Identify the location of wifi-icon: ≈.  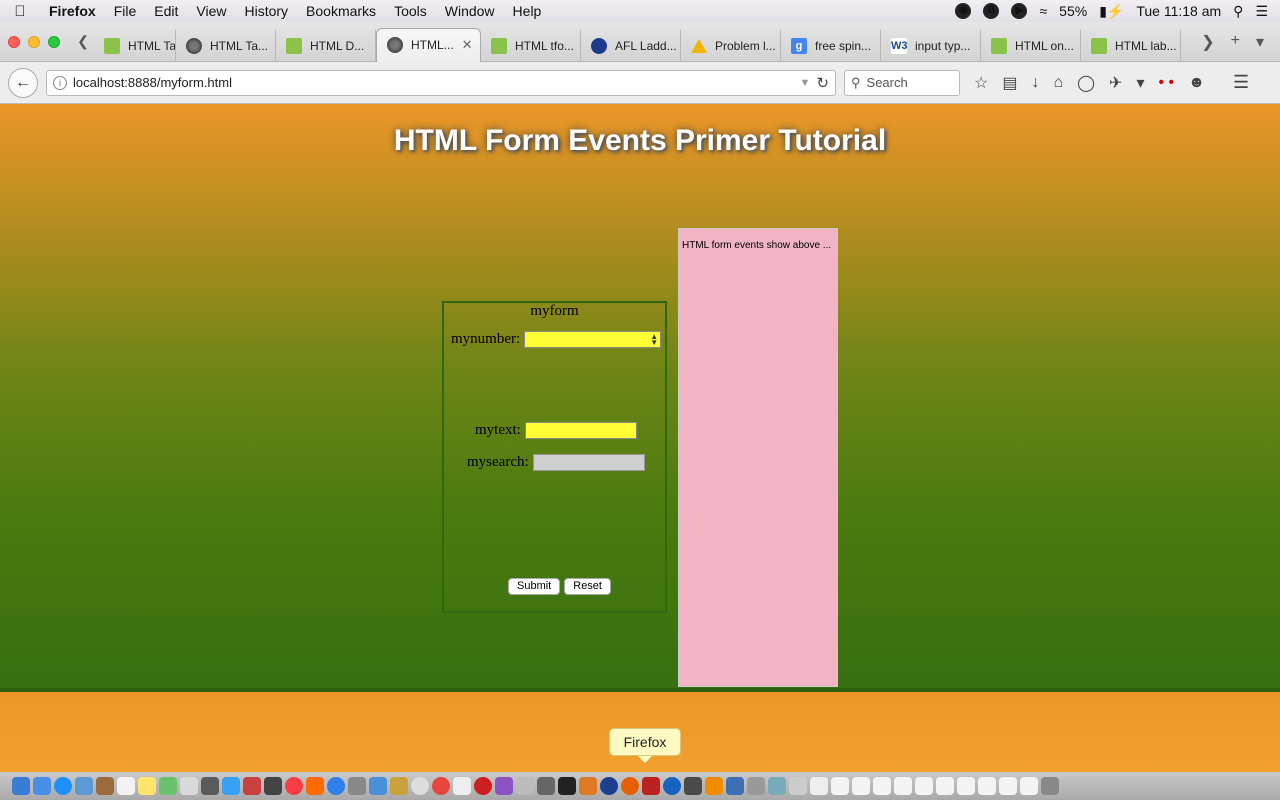
(1043, 11).